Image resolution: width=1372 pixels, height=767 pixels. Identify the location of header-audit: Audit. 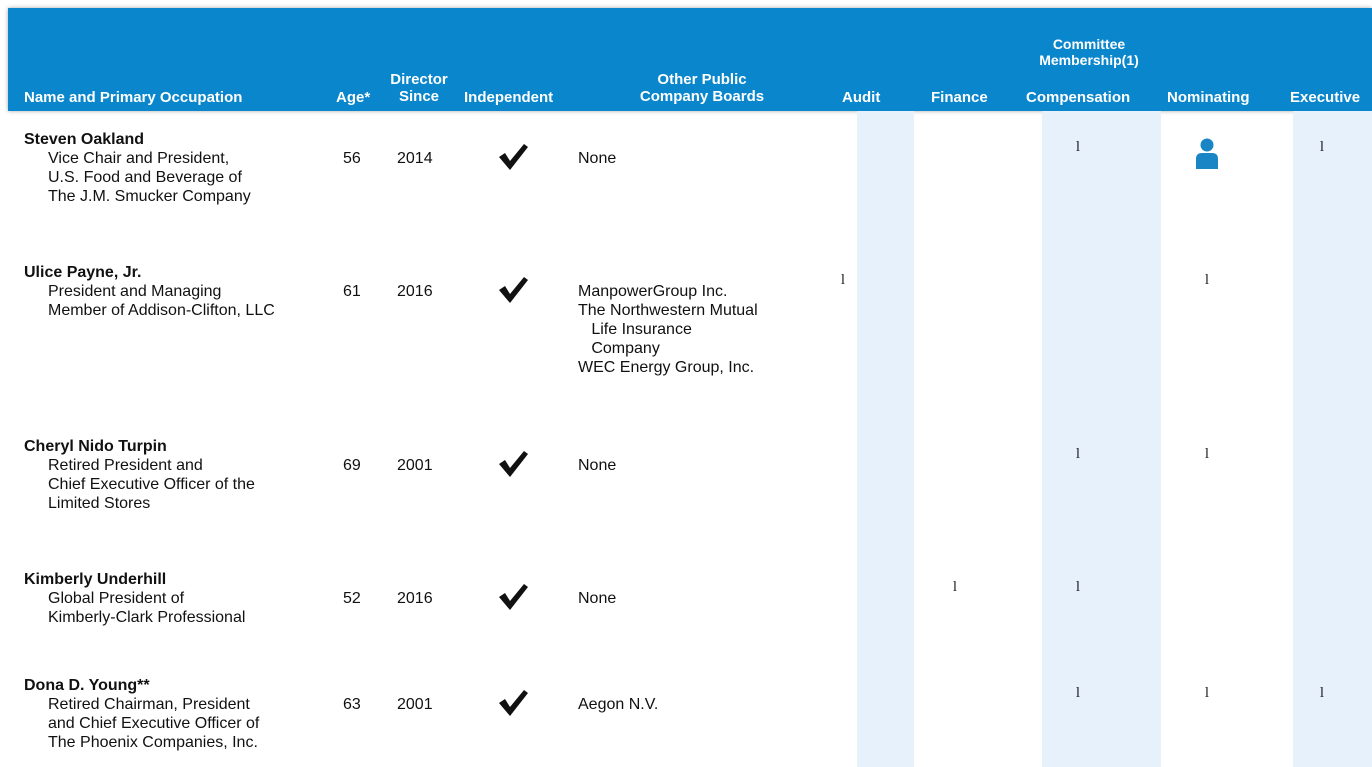
(861, 97).